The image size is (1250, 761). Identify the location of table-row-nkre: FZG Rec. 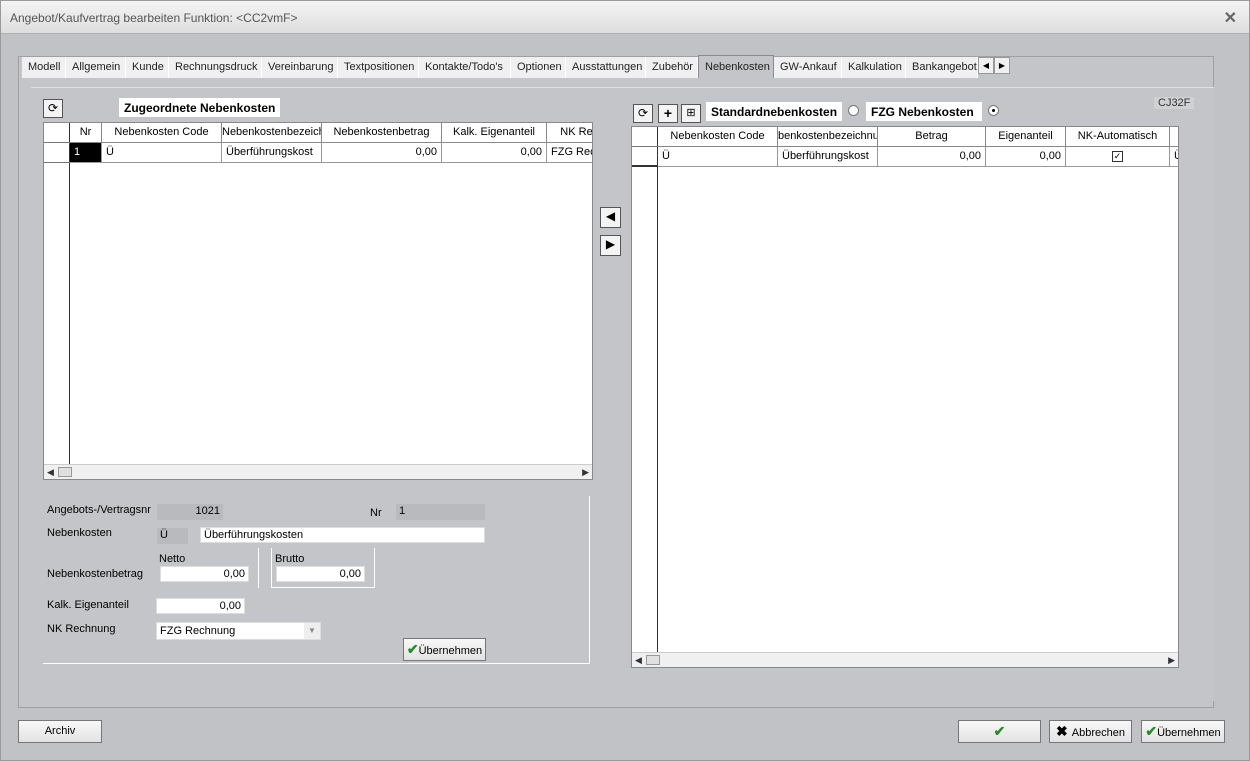
(569, 153).